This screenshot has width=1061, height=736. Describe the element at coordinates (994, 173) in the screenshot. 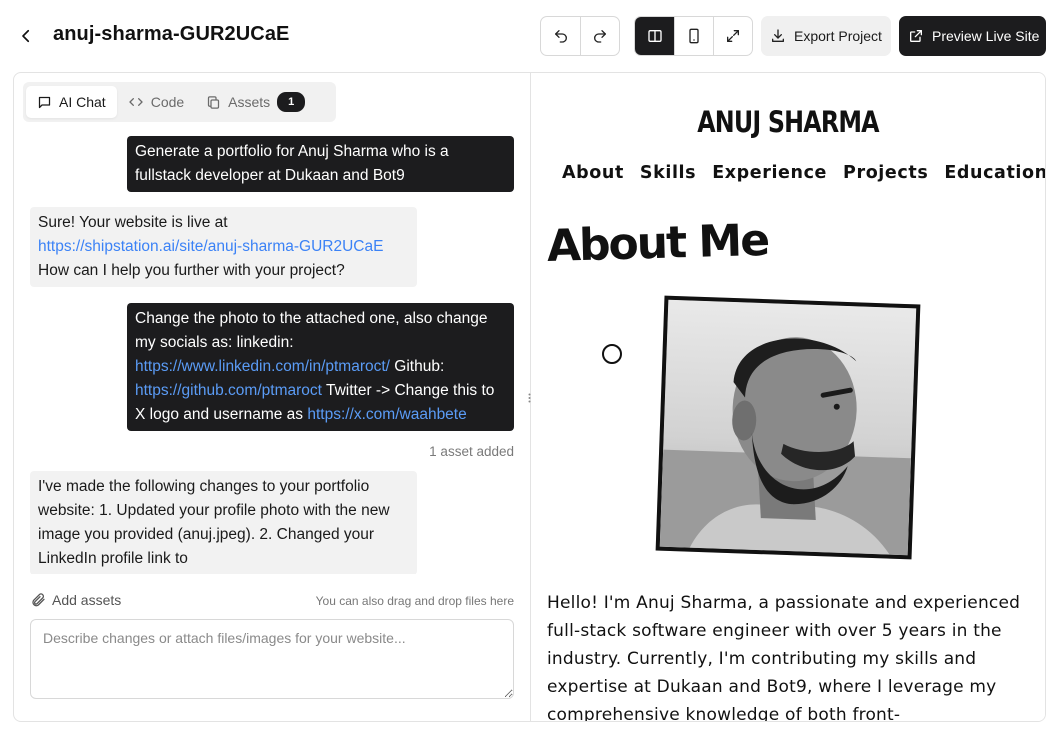

I see `nav-education: Education` at that location.